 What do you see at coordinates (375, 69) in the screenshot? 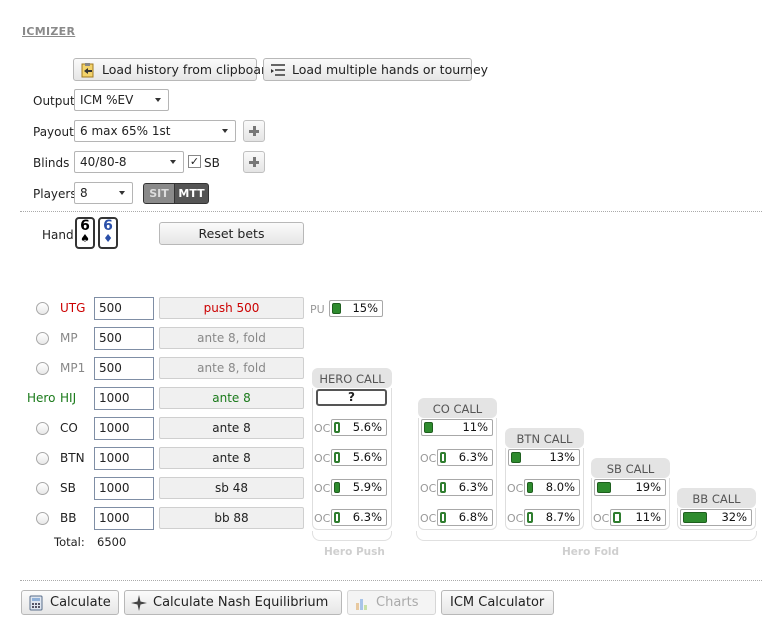
I see `load-multiple-button: Load multiple hands or tourney` at bounding box center [375, 69].